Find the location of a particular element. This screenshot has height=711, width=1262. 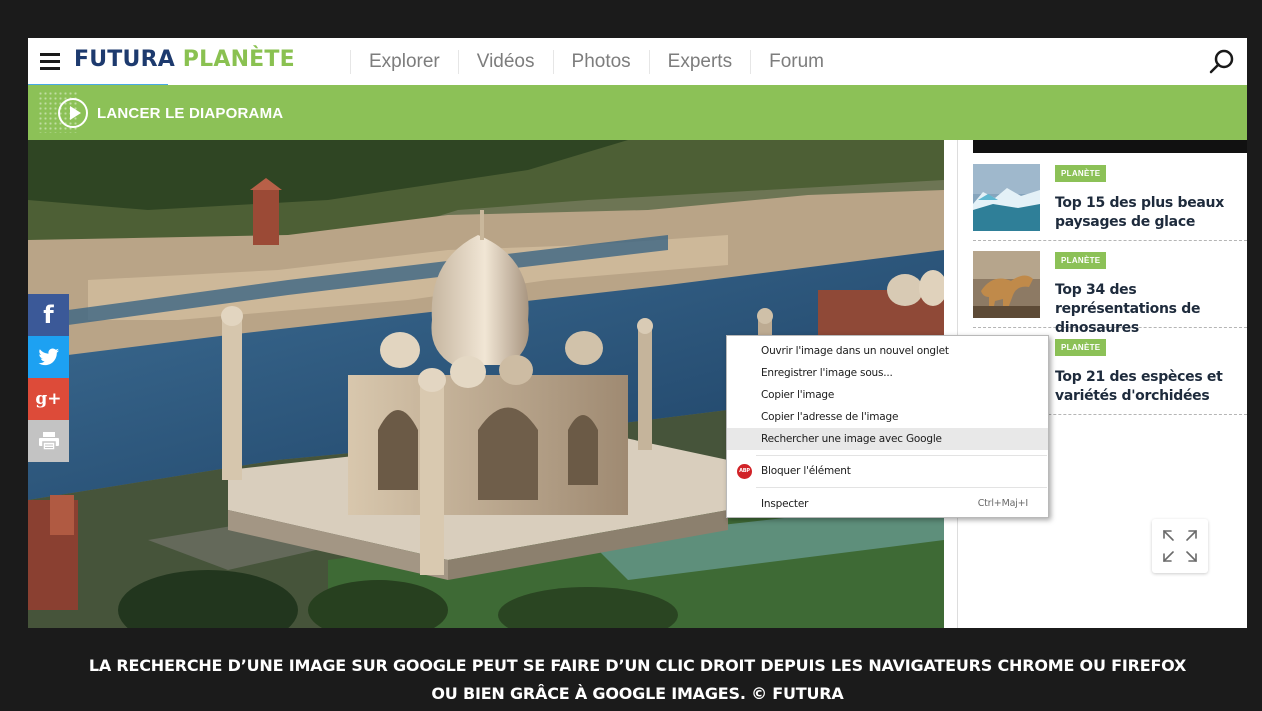

nav-explorer: Explorer is located at coordinates (404, 61).